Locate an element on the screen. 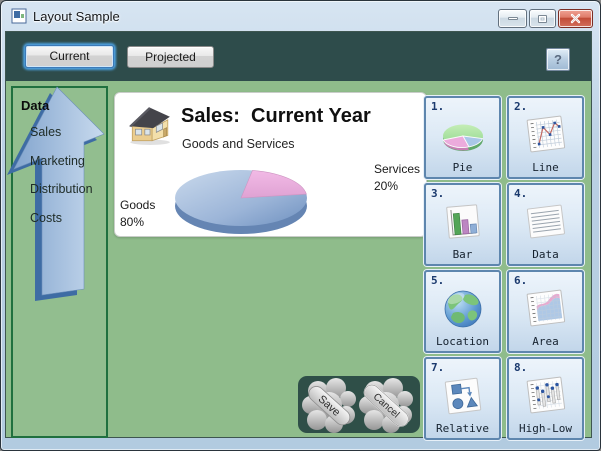 Image resolution: width=601 pixels, height=451 pixels. goods-slice-label: Goods 80% is located at coordinates (137, 214).